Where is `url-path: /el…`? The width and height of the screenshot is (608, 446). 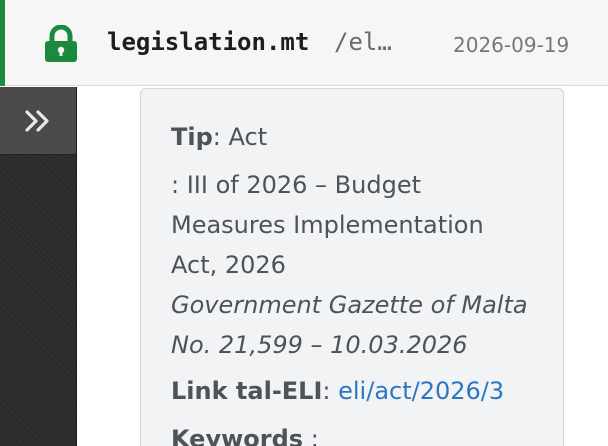
url-path: /el… is located at coordinates (363, 42).